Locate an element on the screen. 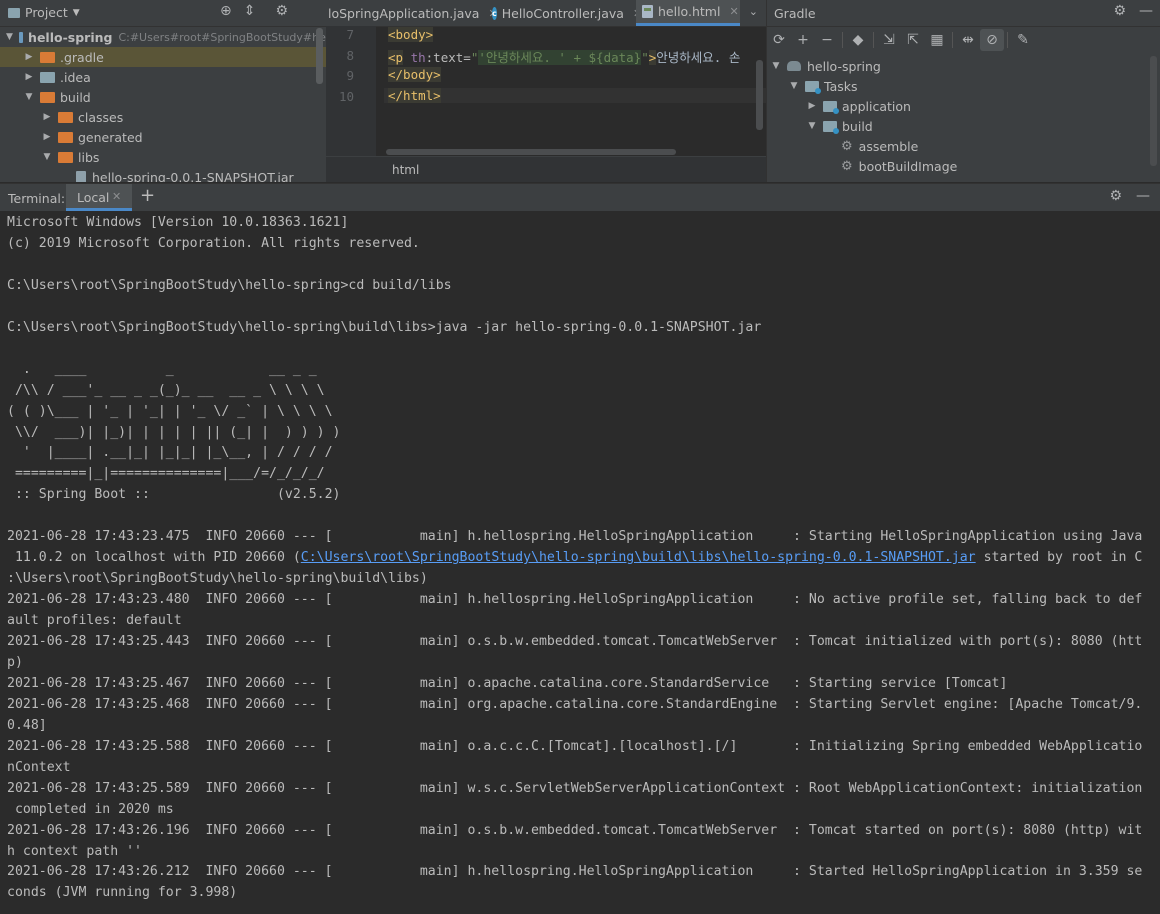 This screenshot has width=1160, height=914. tag-p-open: <p is located at coordinates (396, 57).